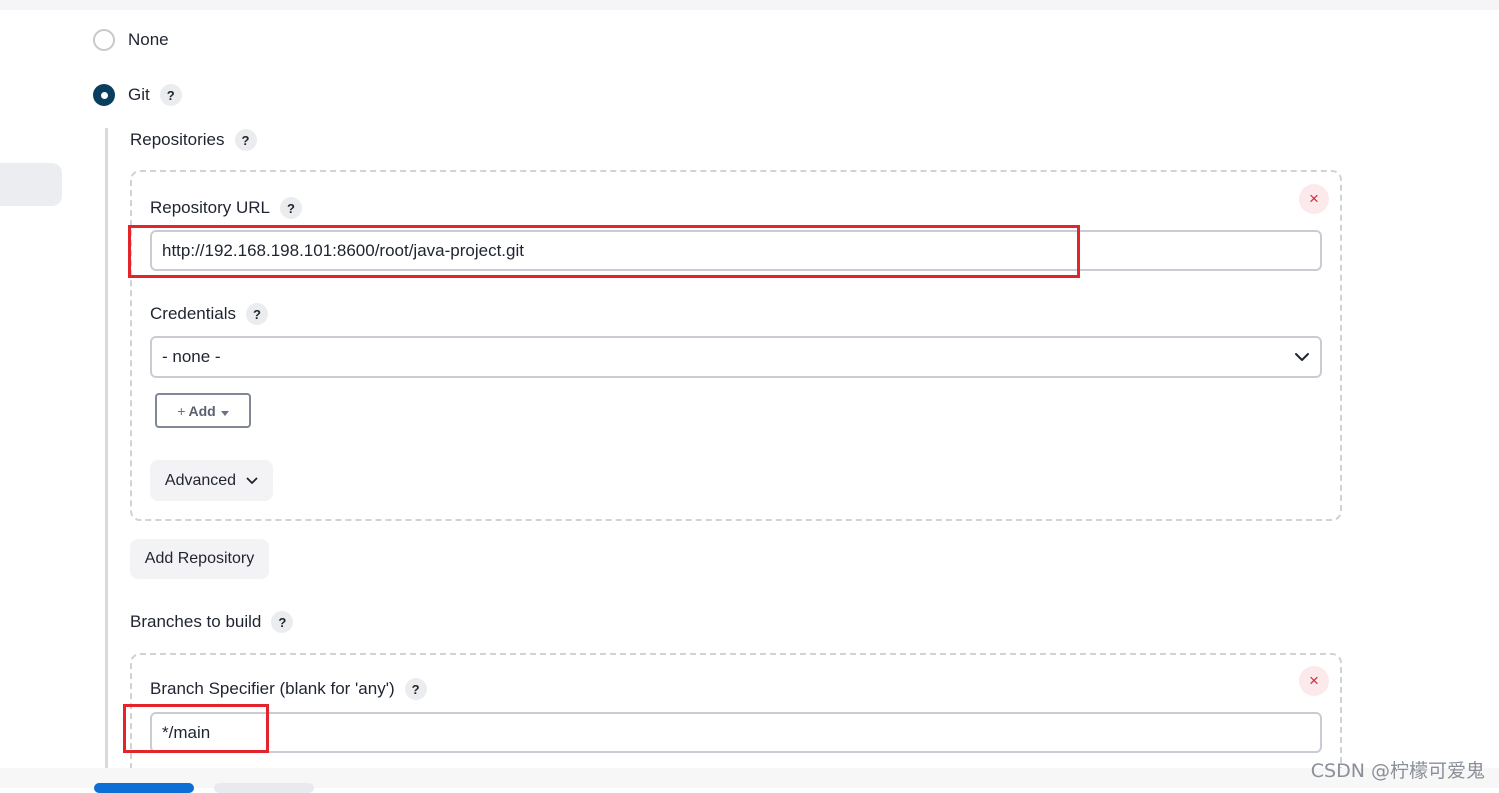 Image resolution: width=1499 pixels, height=793 pixels. I want to click on sidebar-active-item, so click(31, 184).